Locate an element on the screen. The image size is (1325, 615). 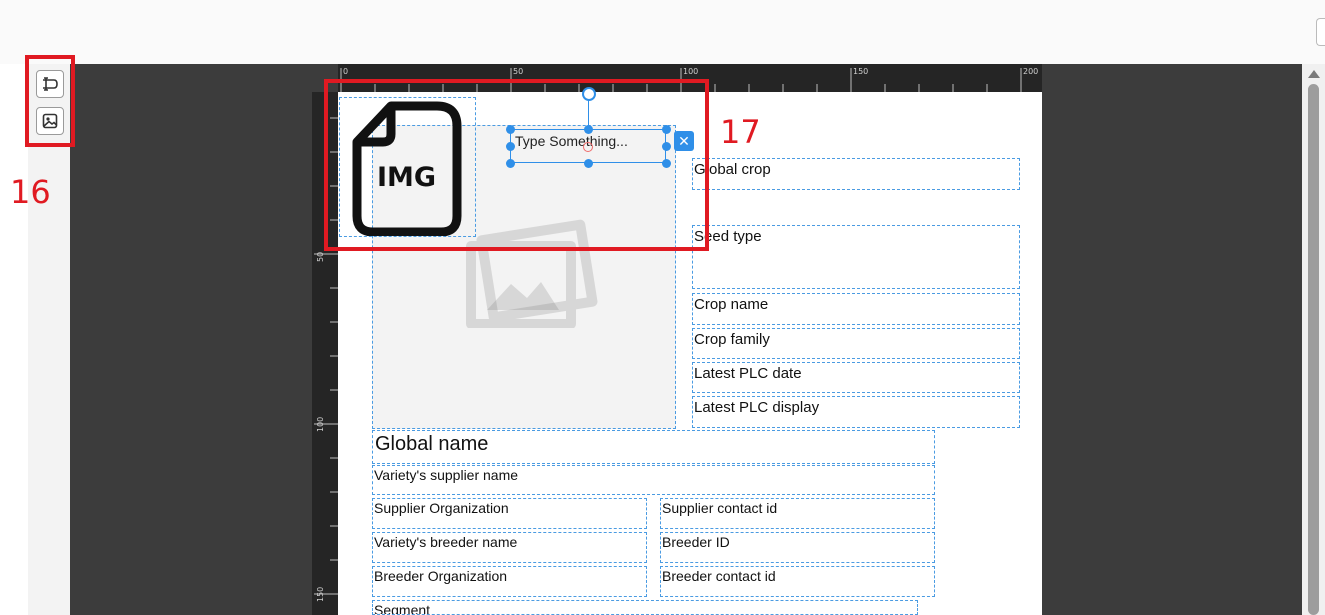
field-segment-text: Segment is located at coordinates (402, 608).